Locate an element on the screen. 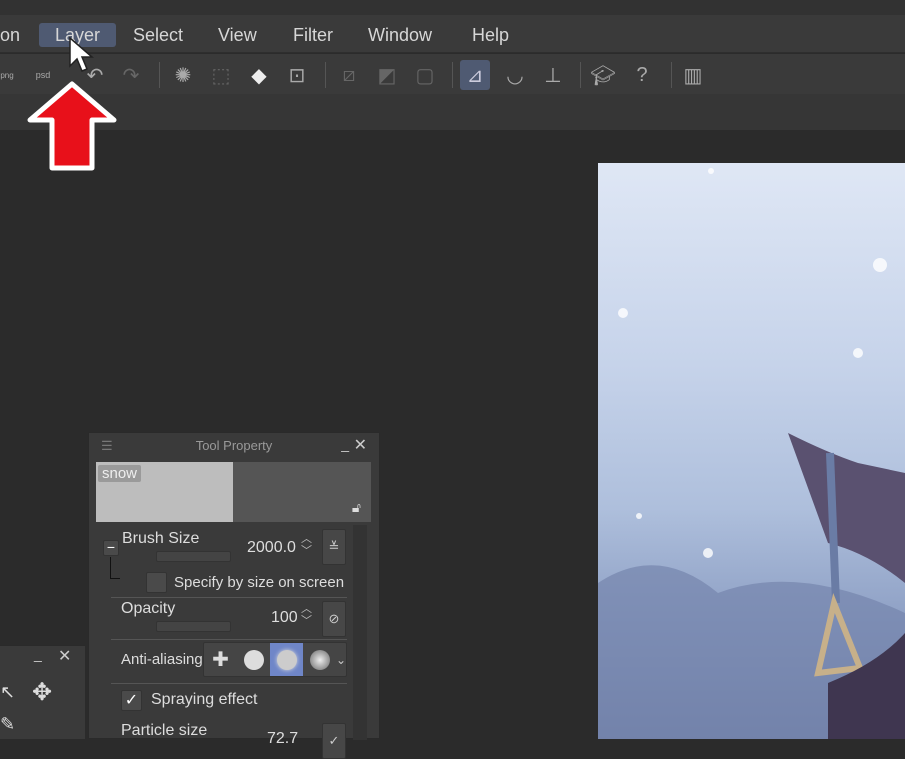 The width and height of the screenshot is (905, 759). opacity-label: Opacity is located at coordinates (148, 608).